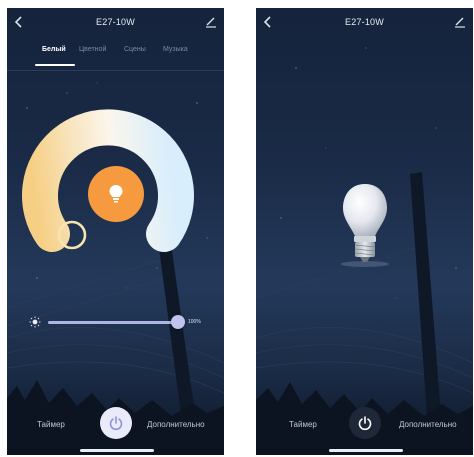 This screenshot has height=457, width=474. I want to click on light-bulb-image, so click(365, 225).